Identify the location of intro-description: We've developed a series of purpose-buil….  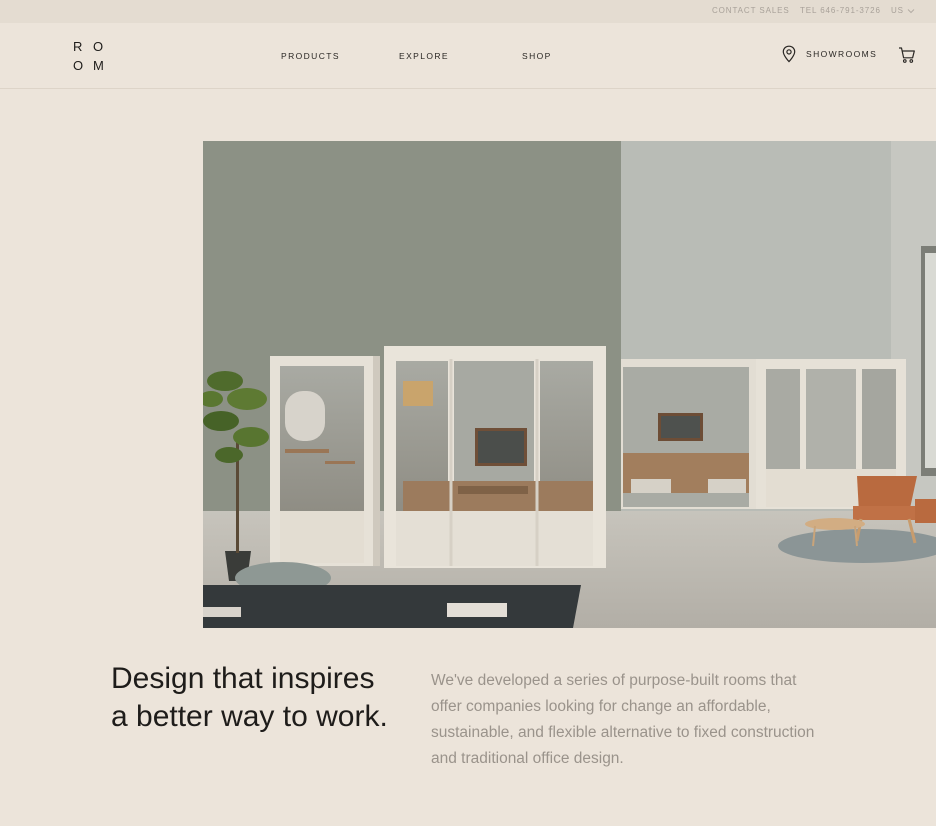
(623, 719).